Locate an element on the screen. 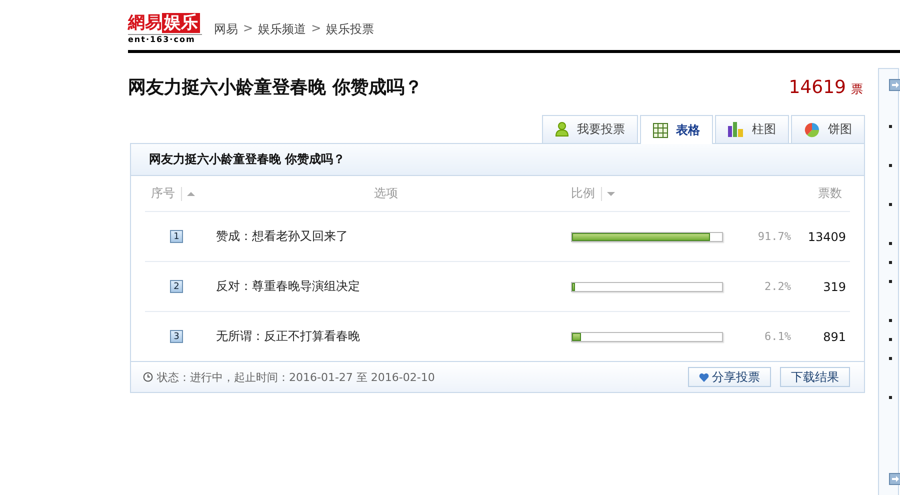  option-text: 无所谓：反正不打算看春晚 is located at coordinates (288, 336).